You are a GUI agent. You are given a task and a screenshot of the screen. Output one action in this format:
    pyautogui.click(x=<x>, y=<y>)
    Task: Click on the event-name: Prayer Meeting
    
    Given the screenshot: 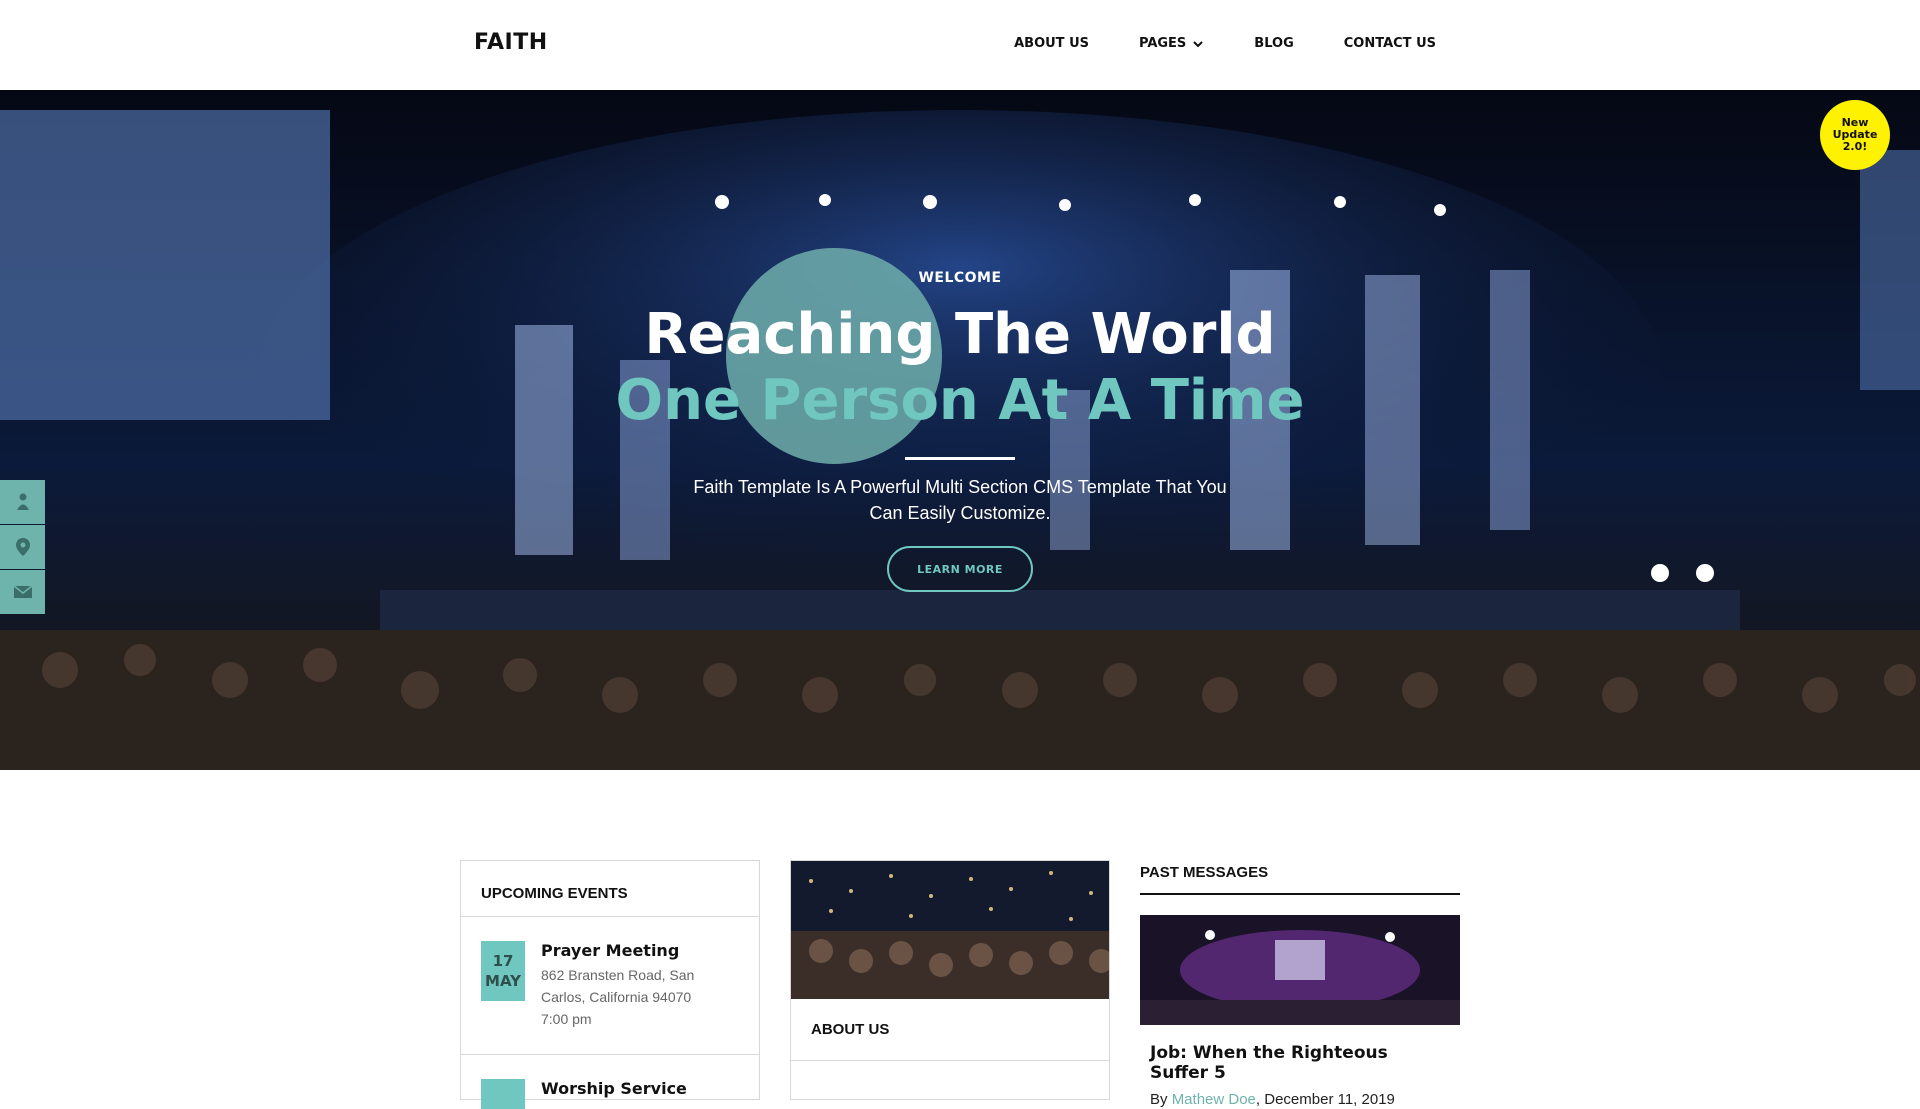 What is the action you would take?
    pyautogui.click(x=640, y=950)
    